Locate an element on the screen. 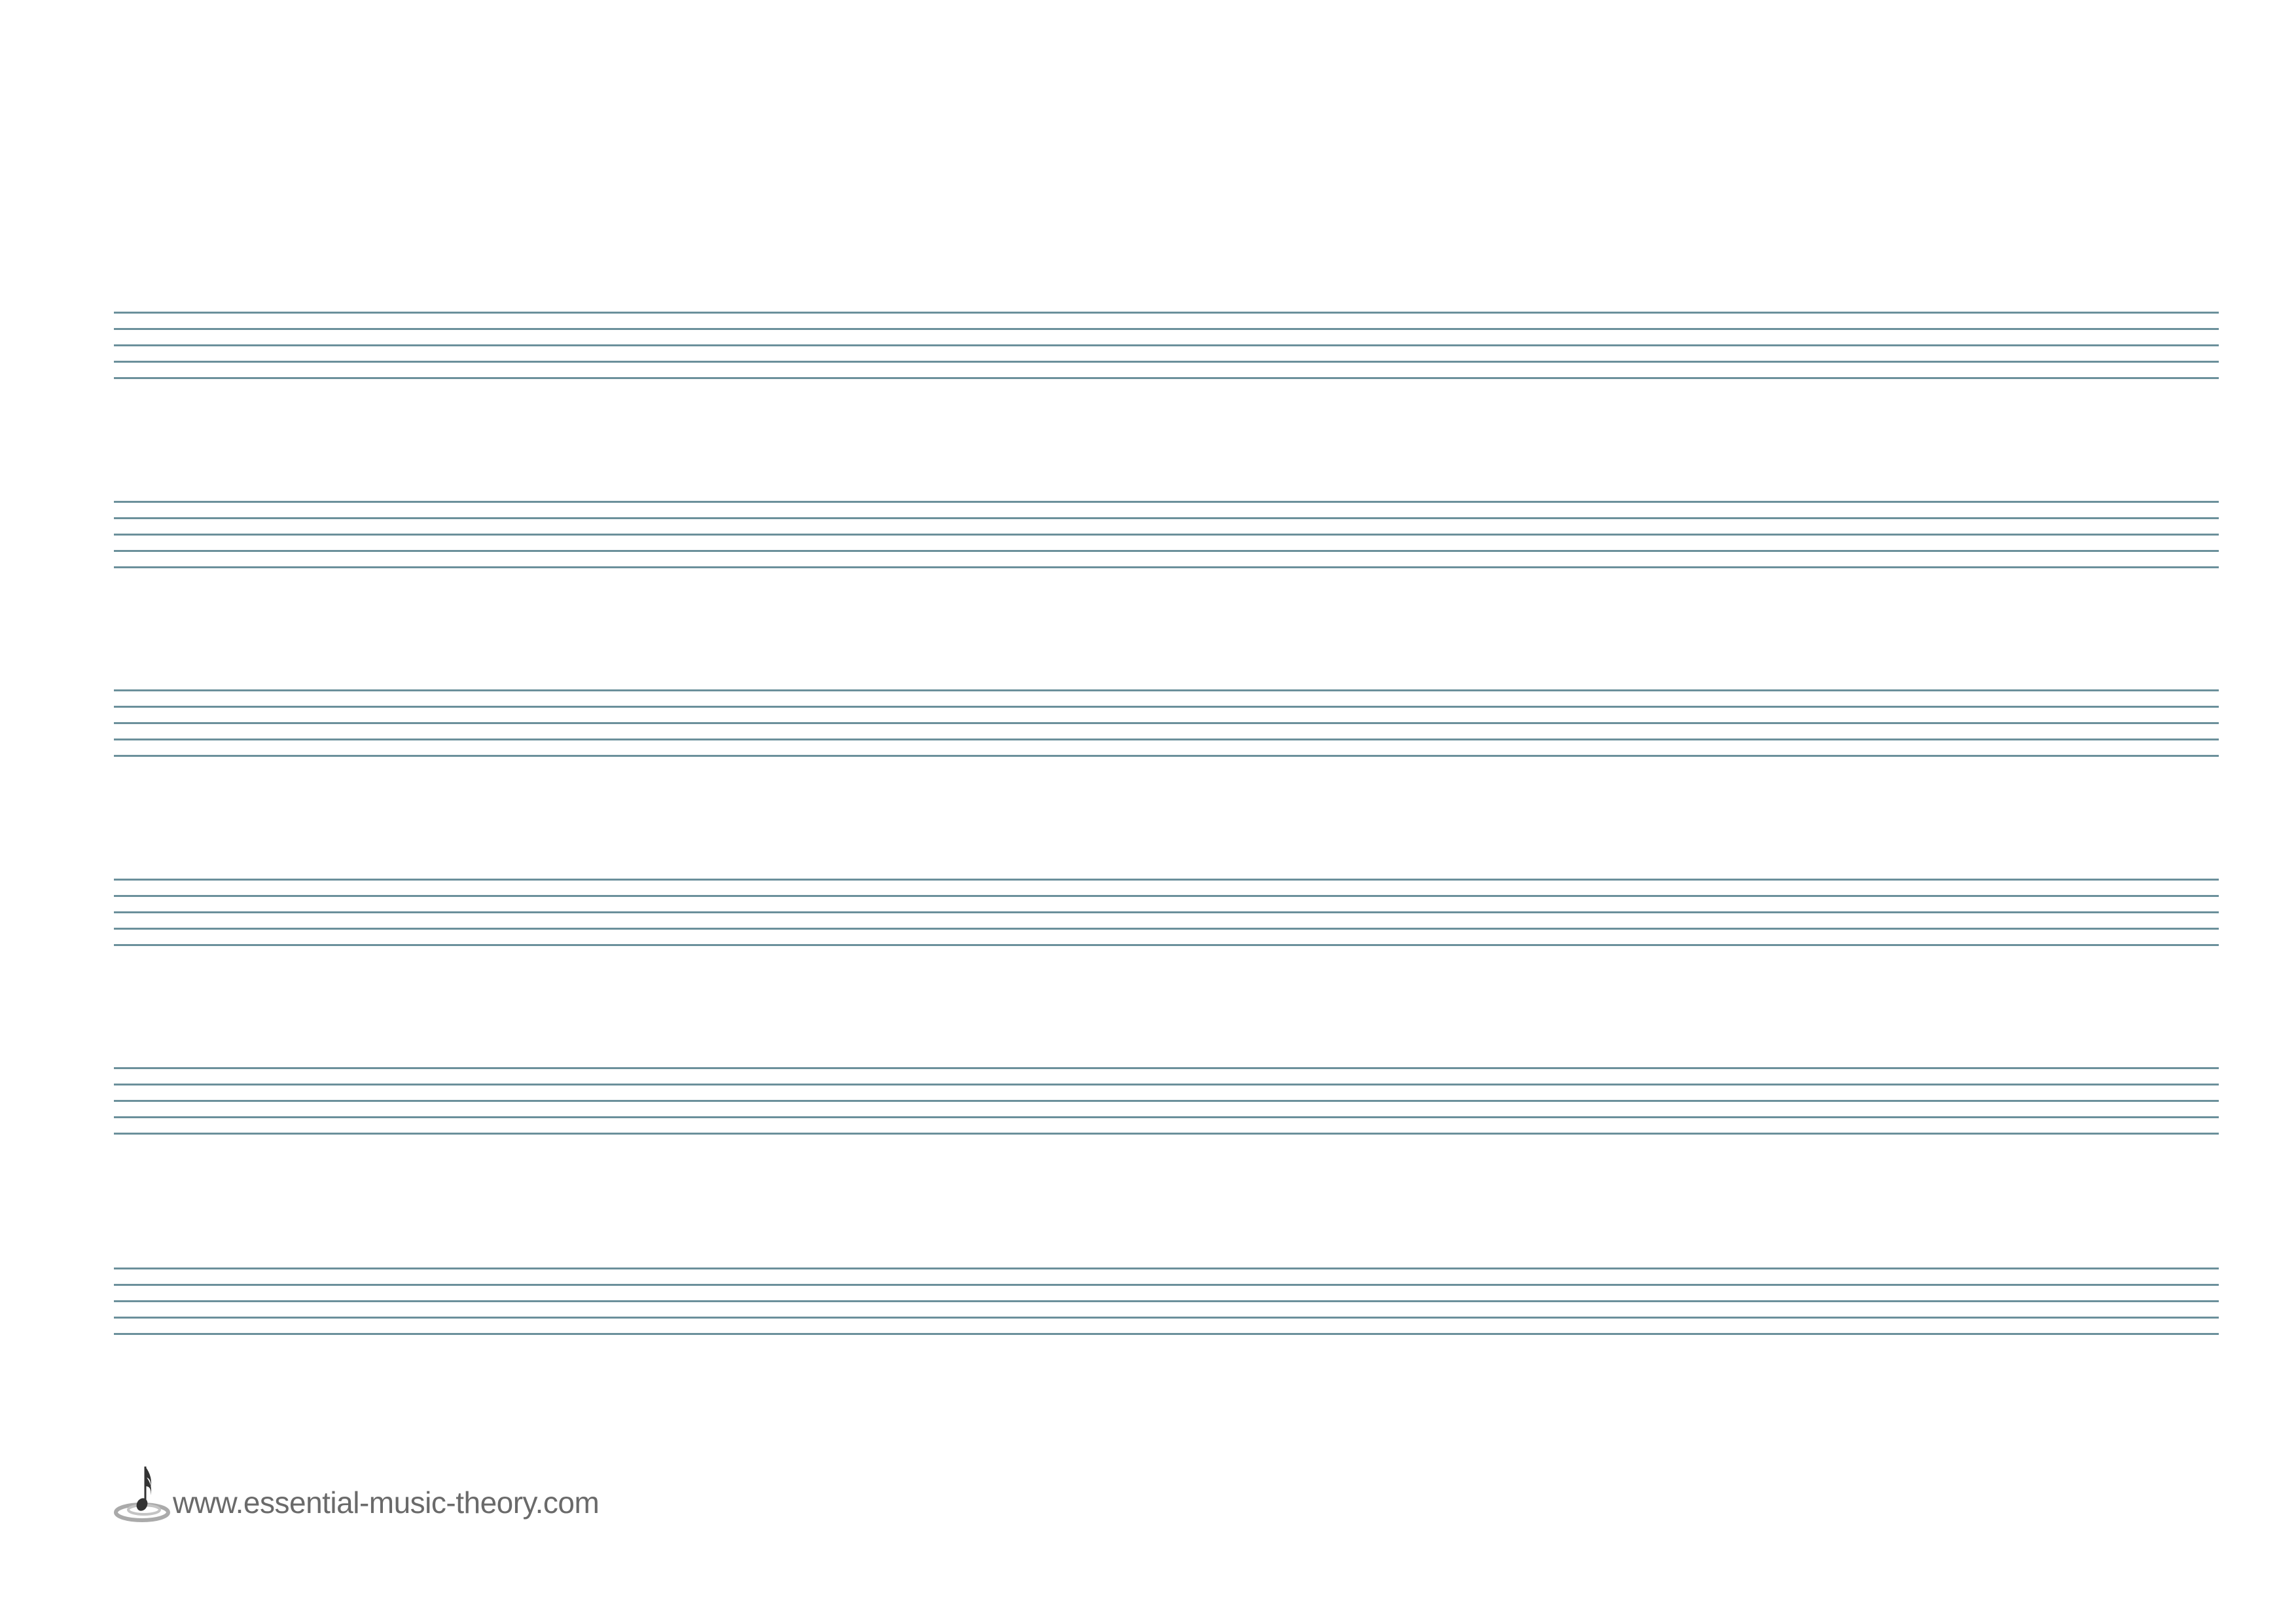 This screenshot has width=2296, height=1623. footer: www.essential-music-theory.com is located at coordinates (356, 1491).